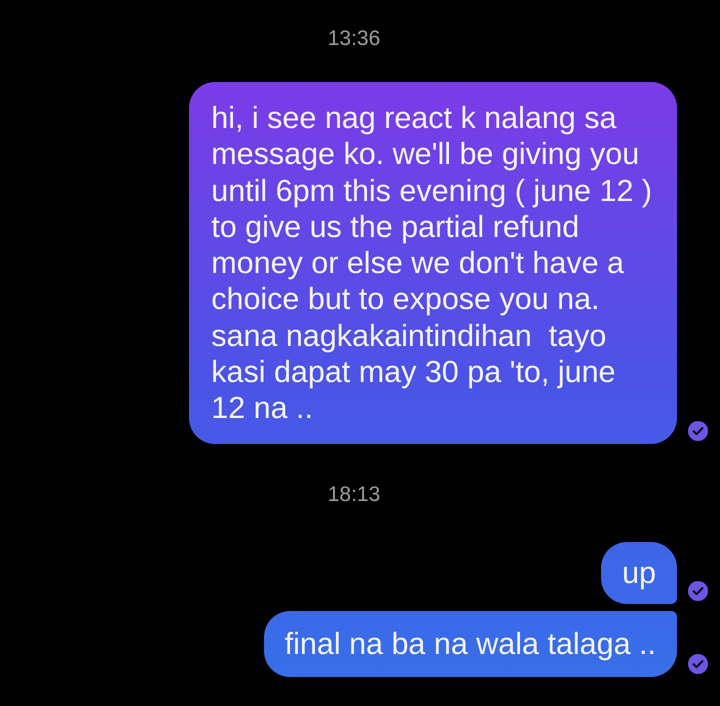  What do you see at coordinates (470, 644) in the screenshot?
I see `message-bubble: final na ba na wala talaga ..` at bounding box center [470, 644].